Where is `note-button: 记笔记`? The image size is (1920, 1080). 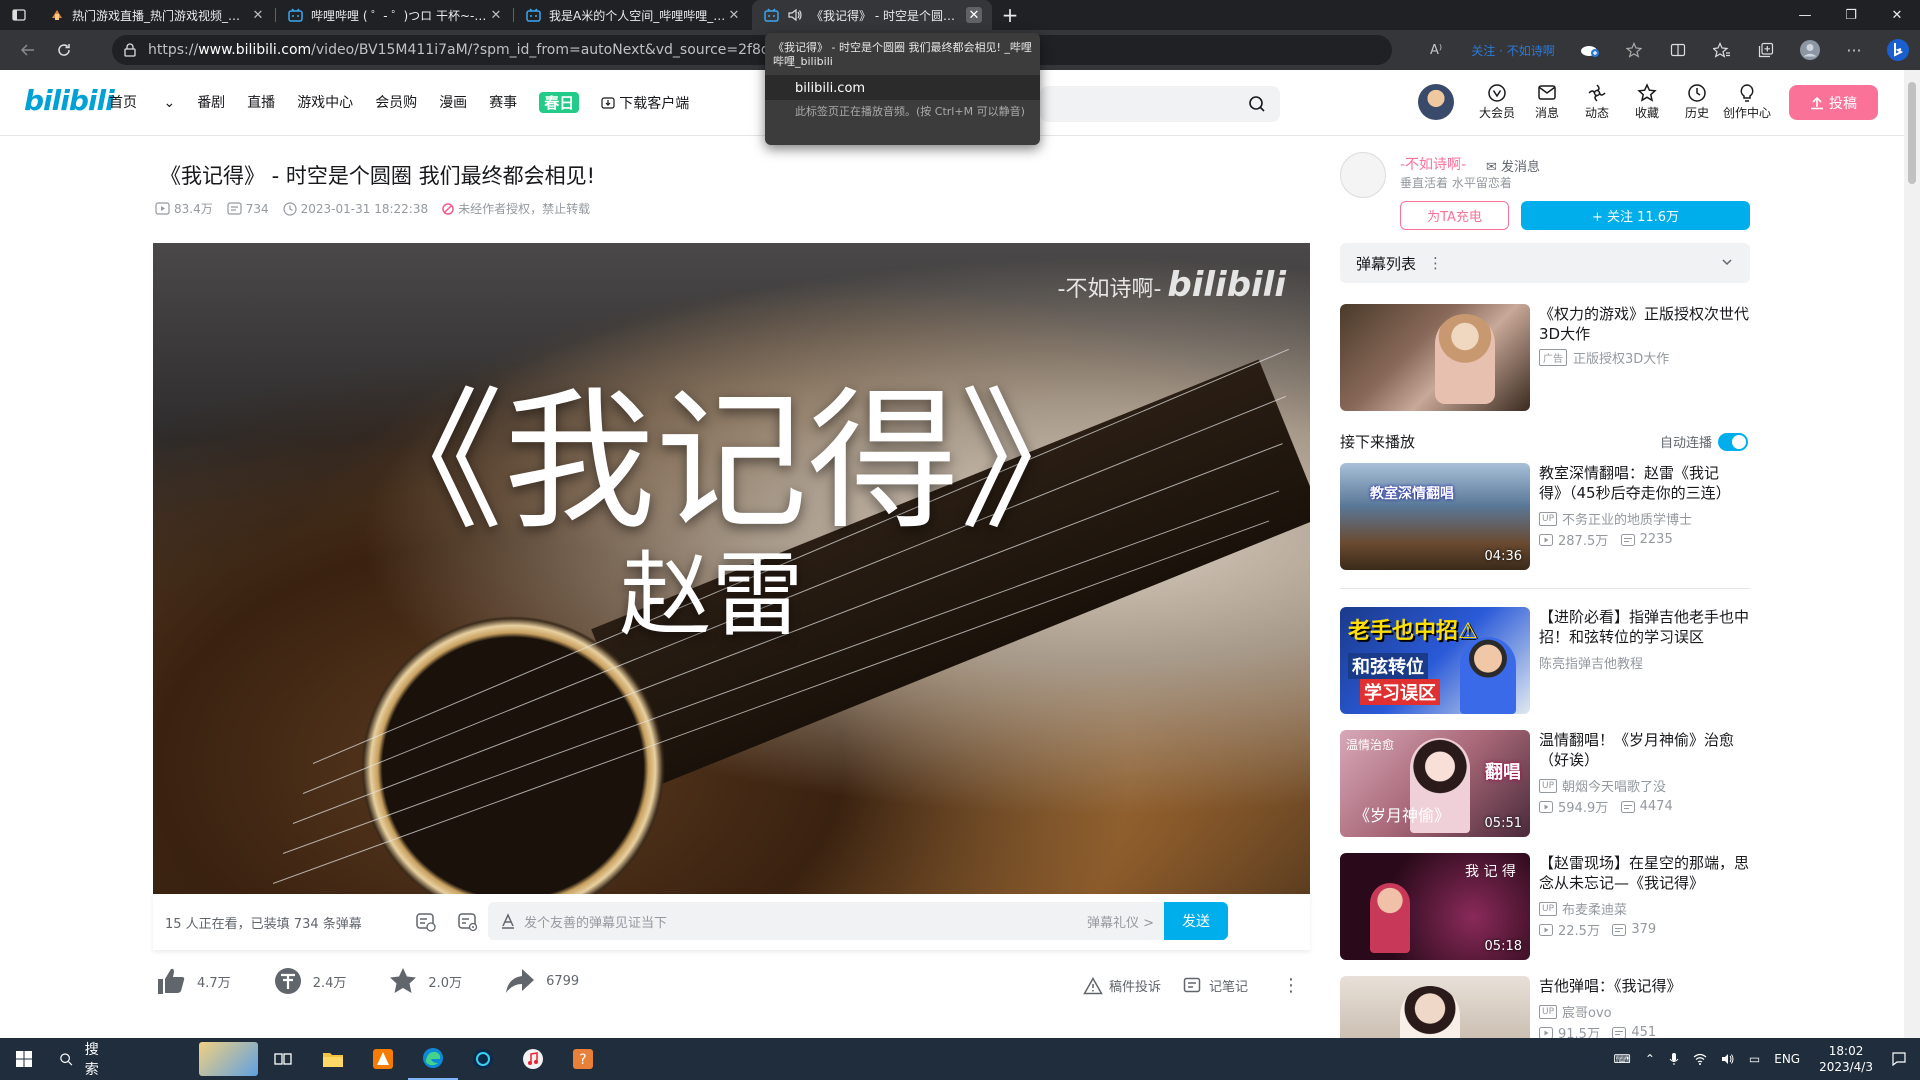 note-button: 记笔记 is located at coordinates (1215, 985).